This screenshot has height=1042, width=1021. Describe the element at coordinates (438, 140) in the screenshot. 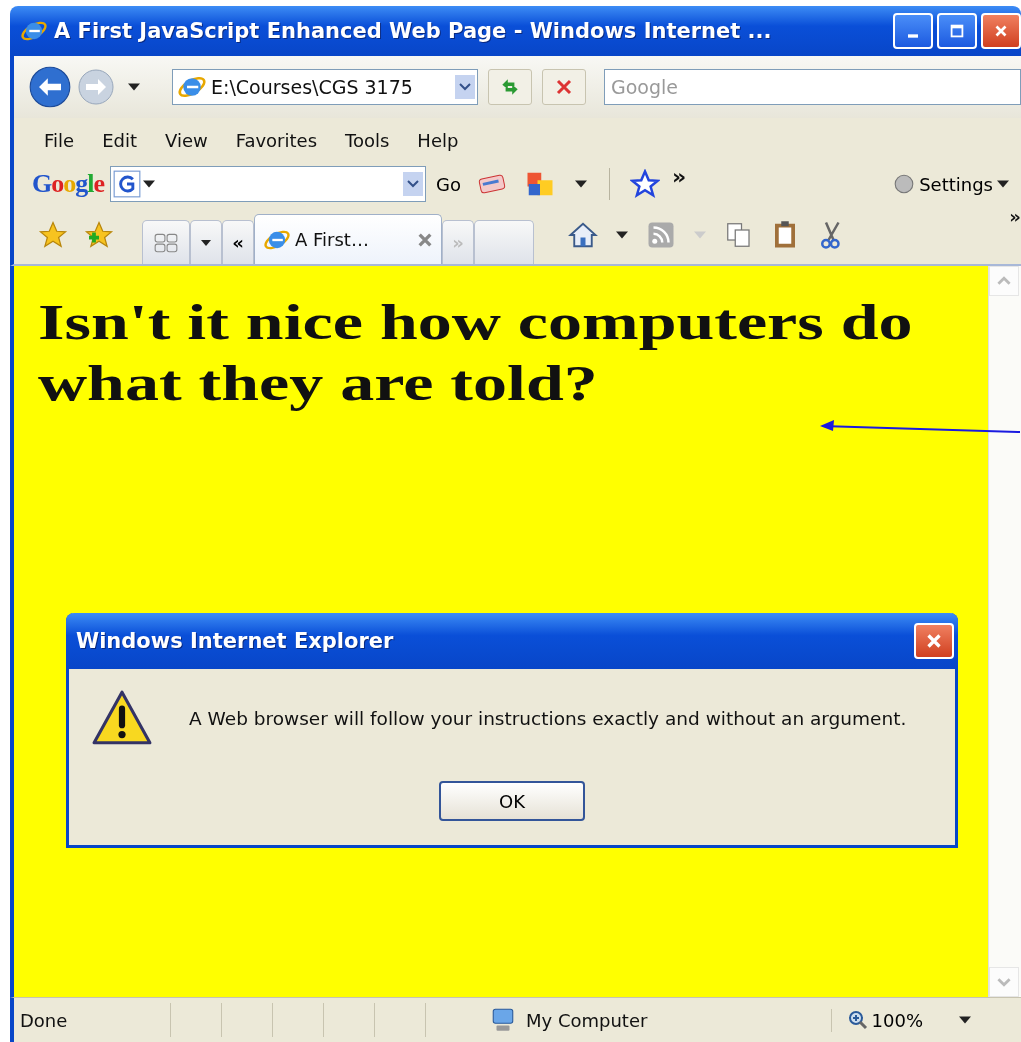

I see `menu-item: Help` at that location.